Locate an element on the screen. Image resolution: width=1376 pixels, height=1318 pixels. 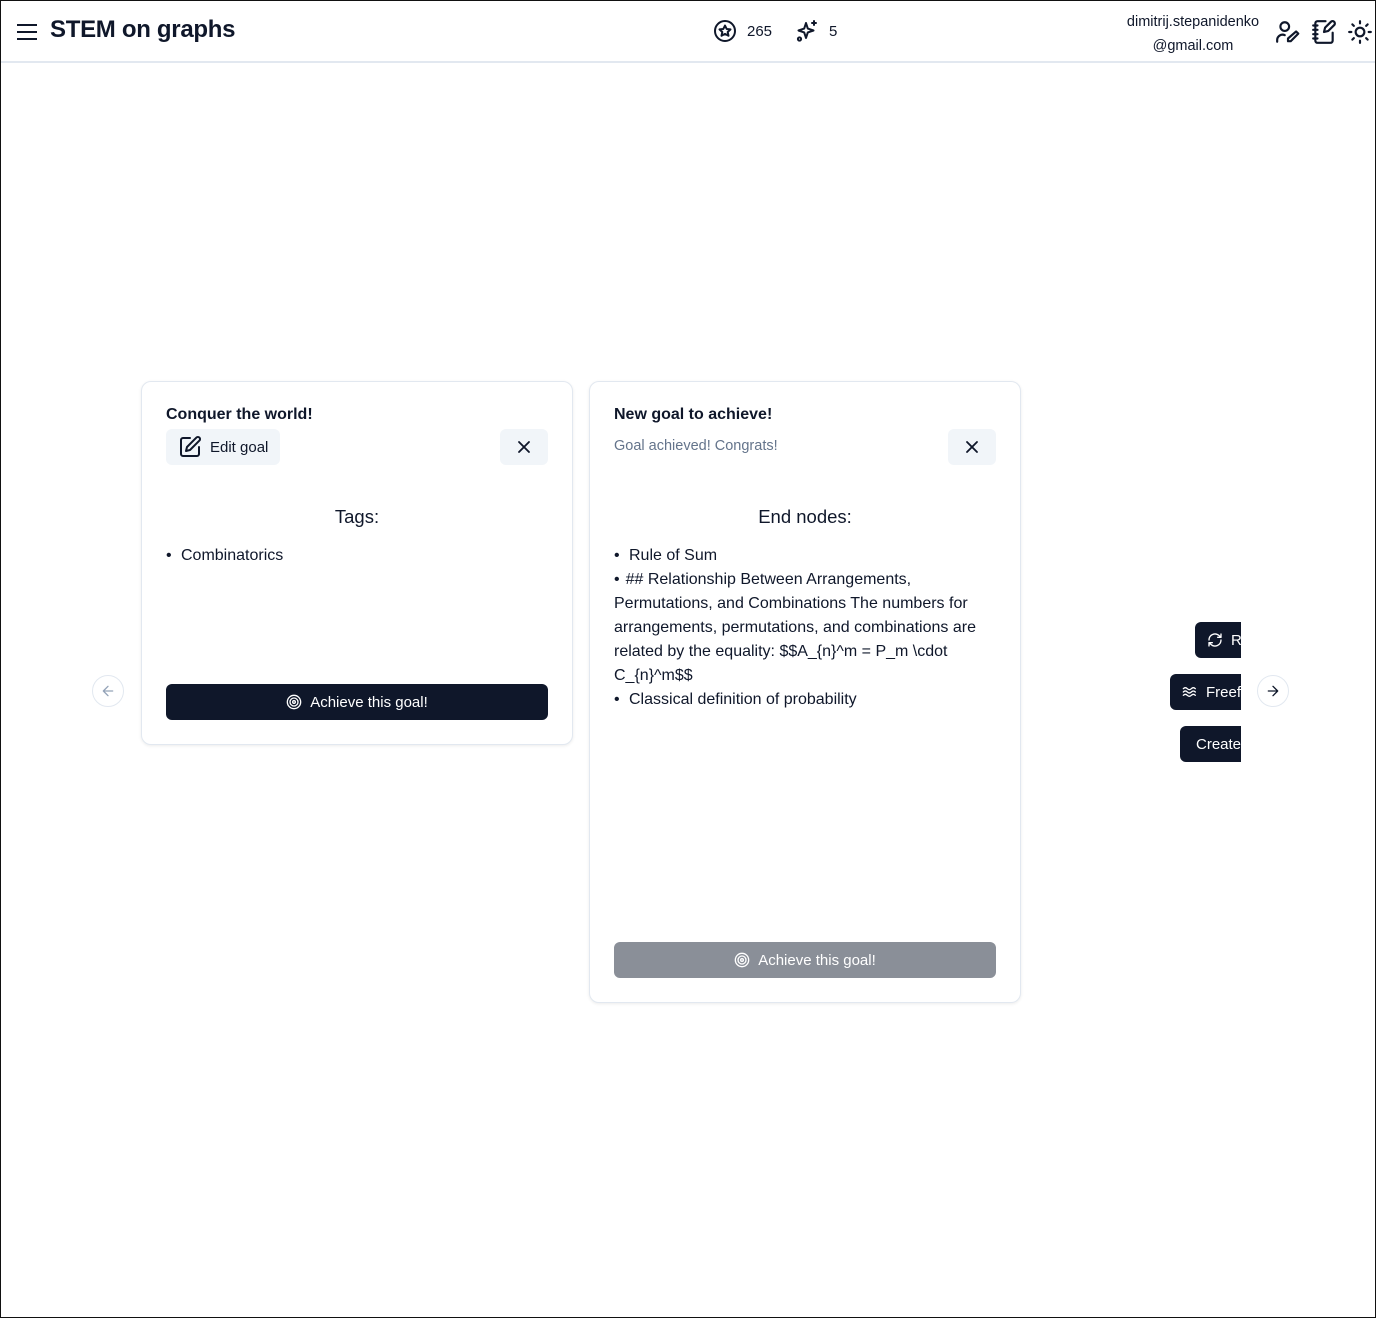
arrow-left-icon is located at coordinates (108, 691).